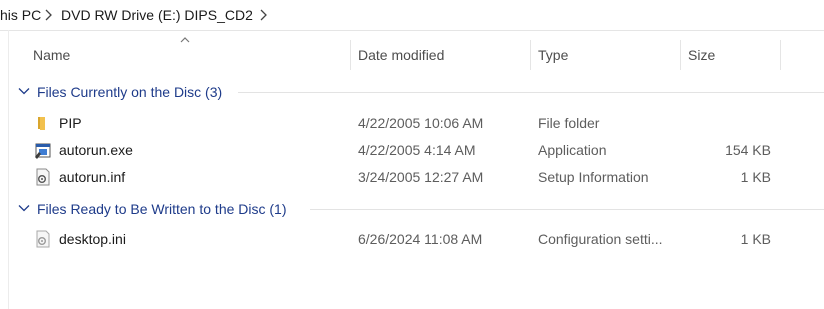 Image resolution: width=824 pixels, height=309 pixels. What do you see at coordinates (51, 55) in the screenshot?
I see `column-header-name: Name` at bounding box center [51, 55].